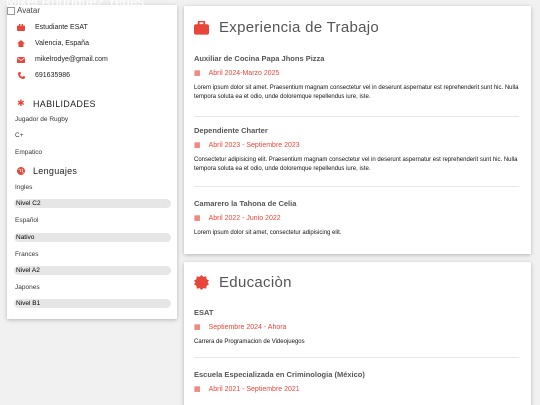 Image resolution: width=540 pixels, height=405 pixels. I want to click on email-row: mikelrodye@gmail.com, so click(61, 59).